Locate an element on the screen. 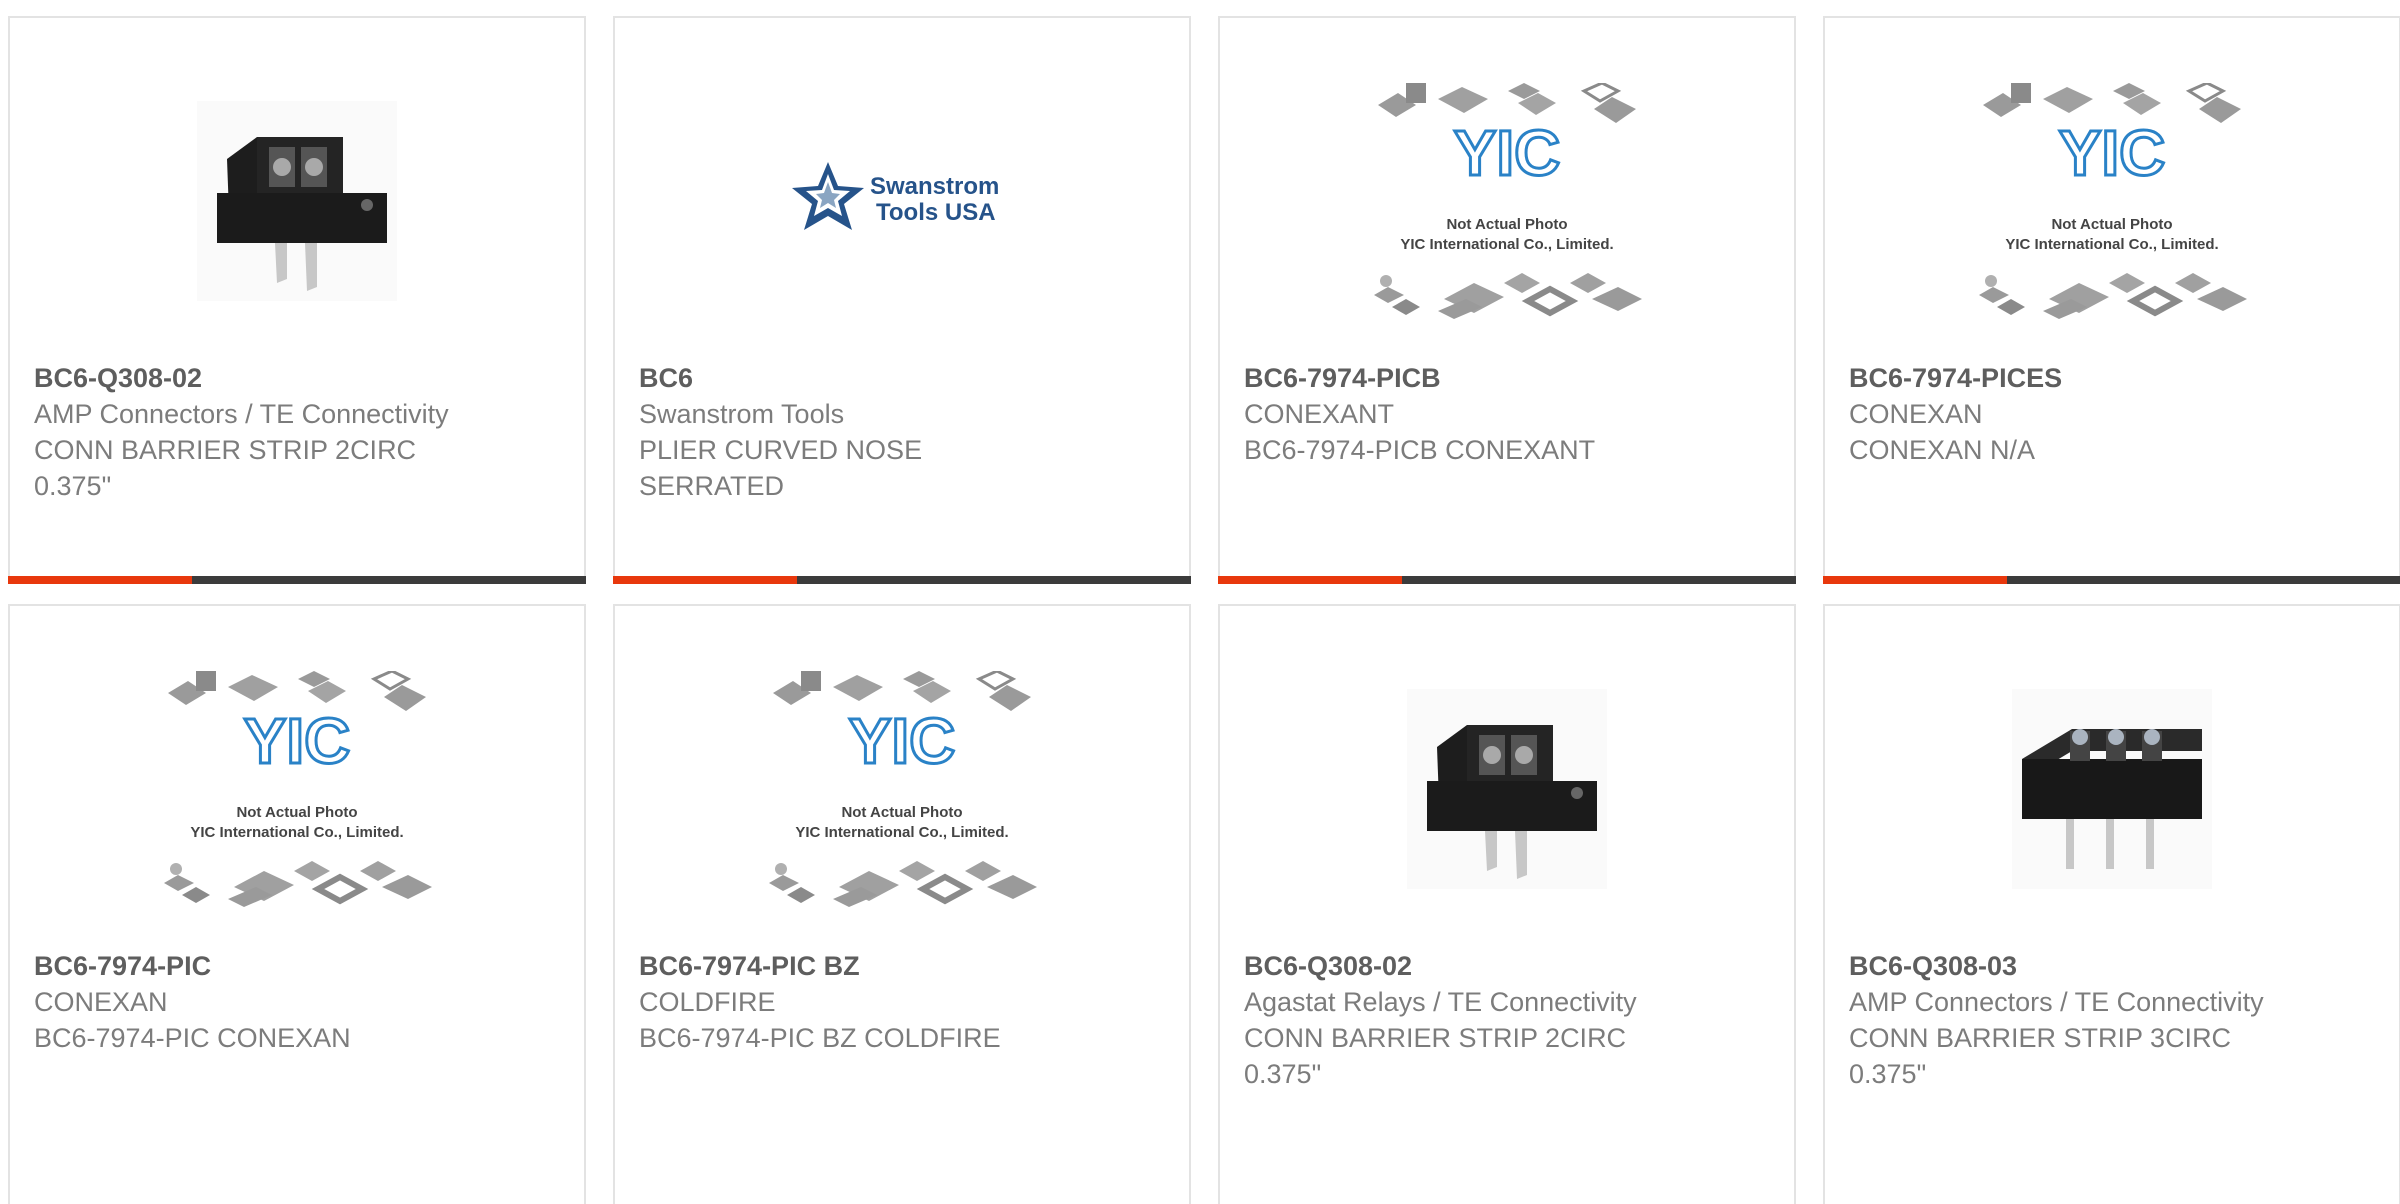  manufacturer: Swanstrom Tools is located at coordinates (742, 414).